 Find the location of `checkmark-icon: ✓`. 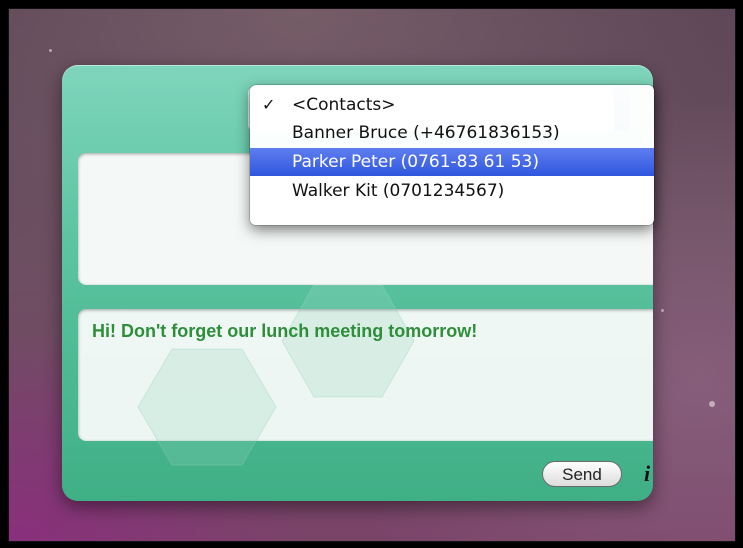

checkmark-icon: ✓ is located at coordinates (269, 104).